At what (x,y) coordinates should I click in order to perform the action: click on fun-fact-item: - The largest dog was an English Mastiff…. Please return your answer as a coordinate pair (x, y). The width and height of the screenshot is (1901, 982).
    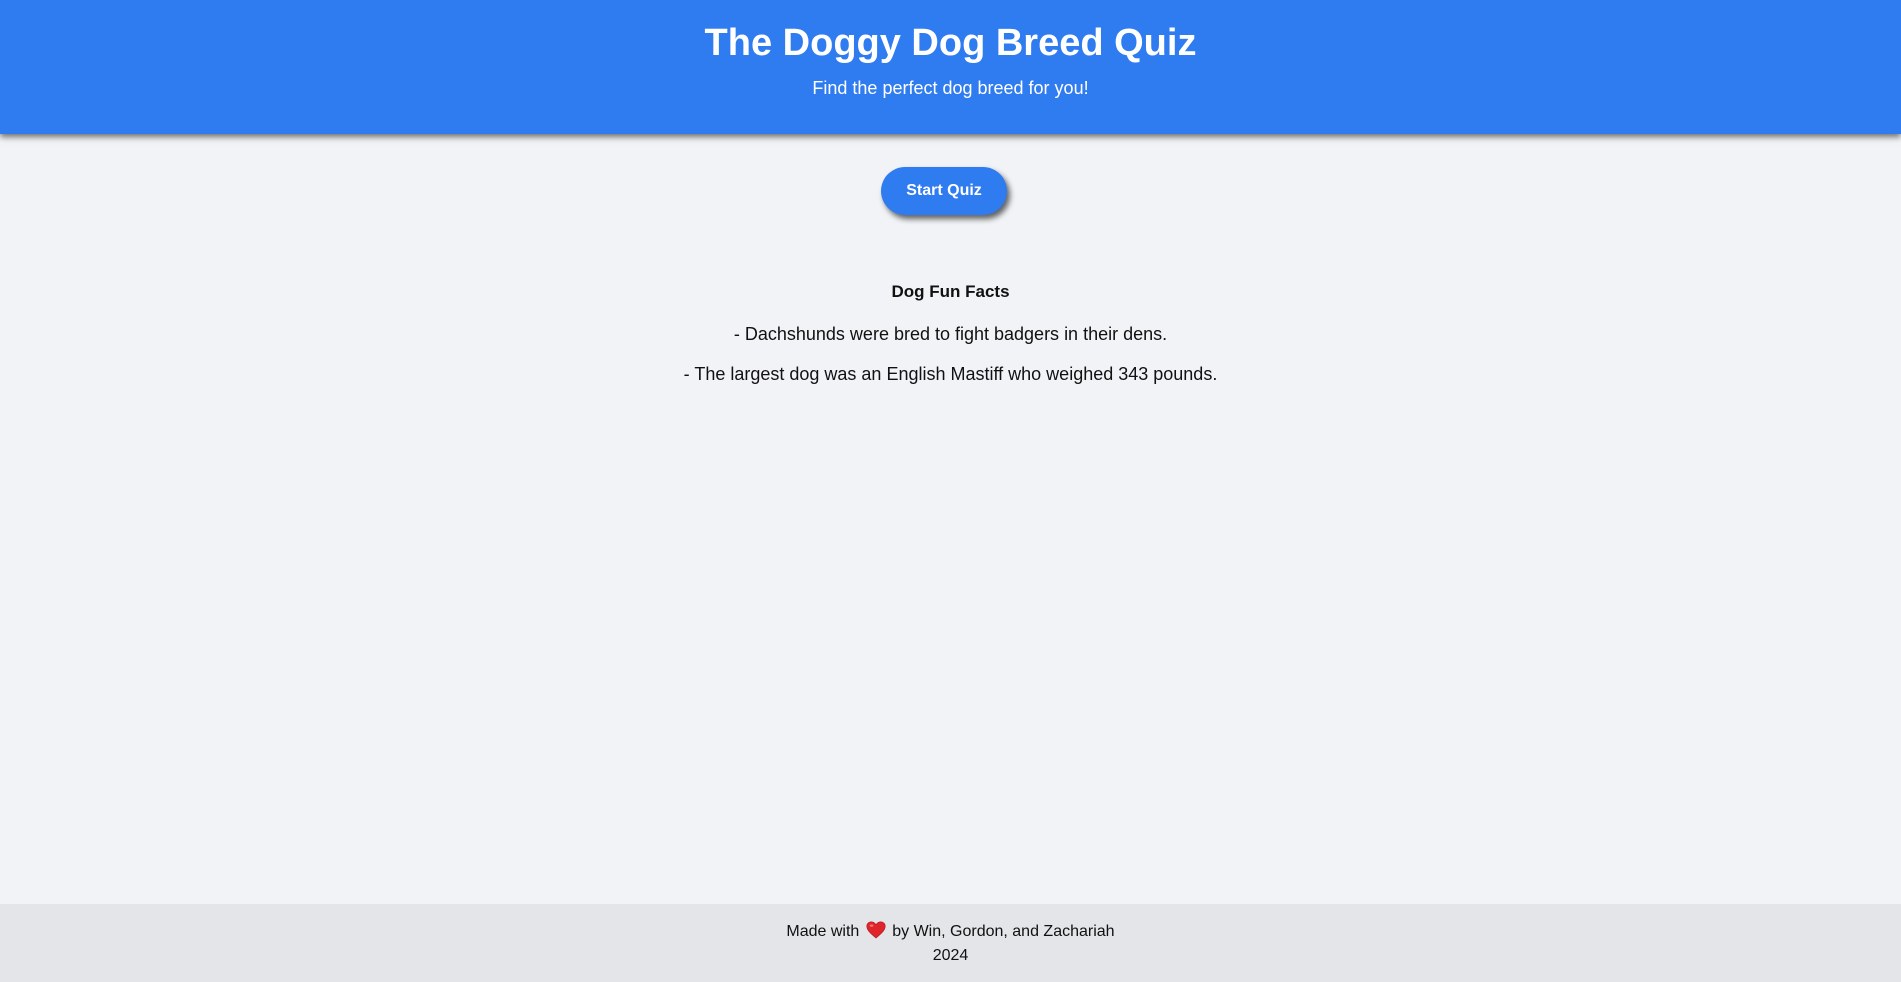
    Looking at the image, I should click on (950, 374).